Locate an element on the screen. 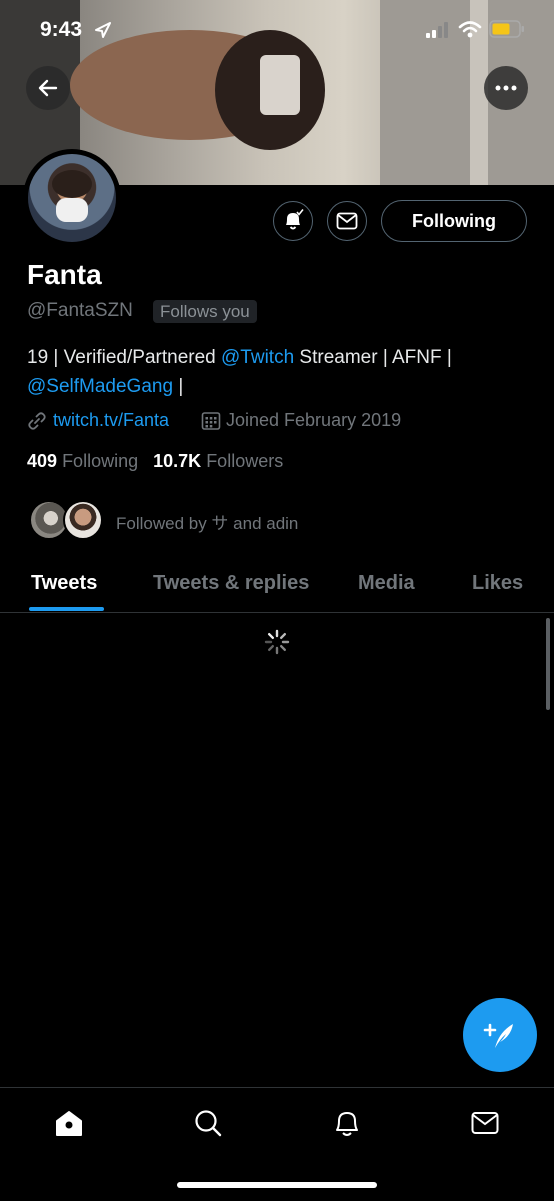  status-time: 9:43 is located at coordinates (61, 29).